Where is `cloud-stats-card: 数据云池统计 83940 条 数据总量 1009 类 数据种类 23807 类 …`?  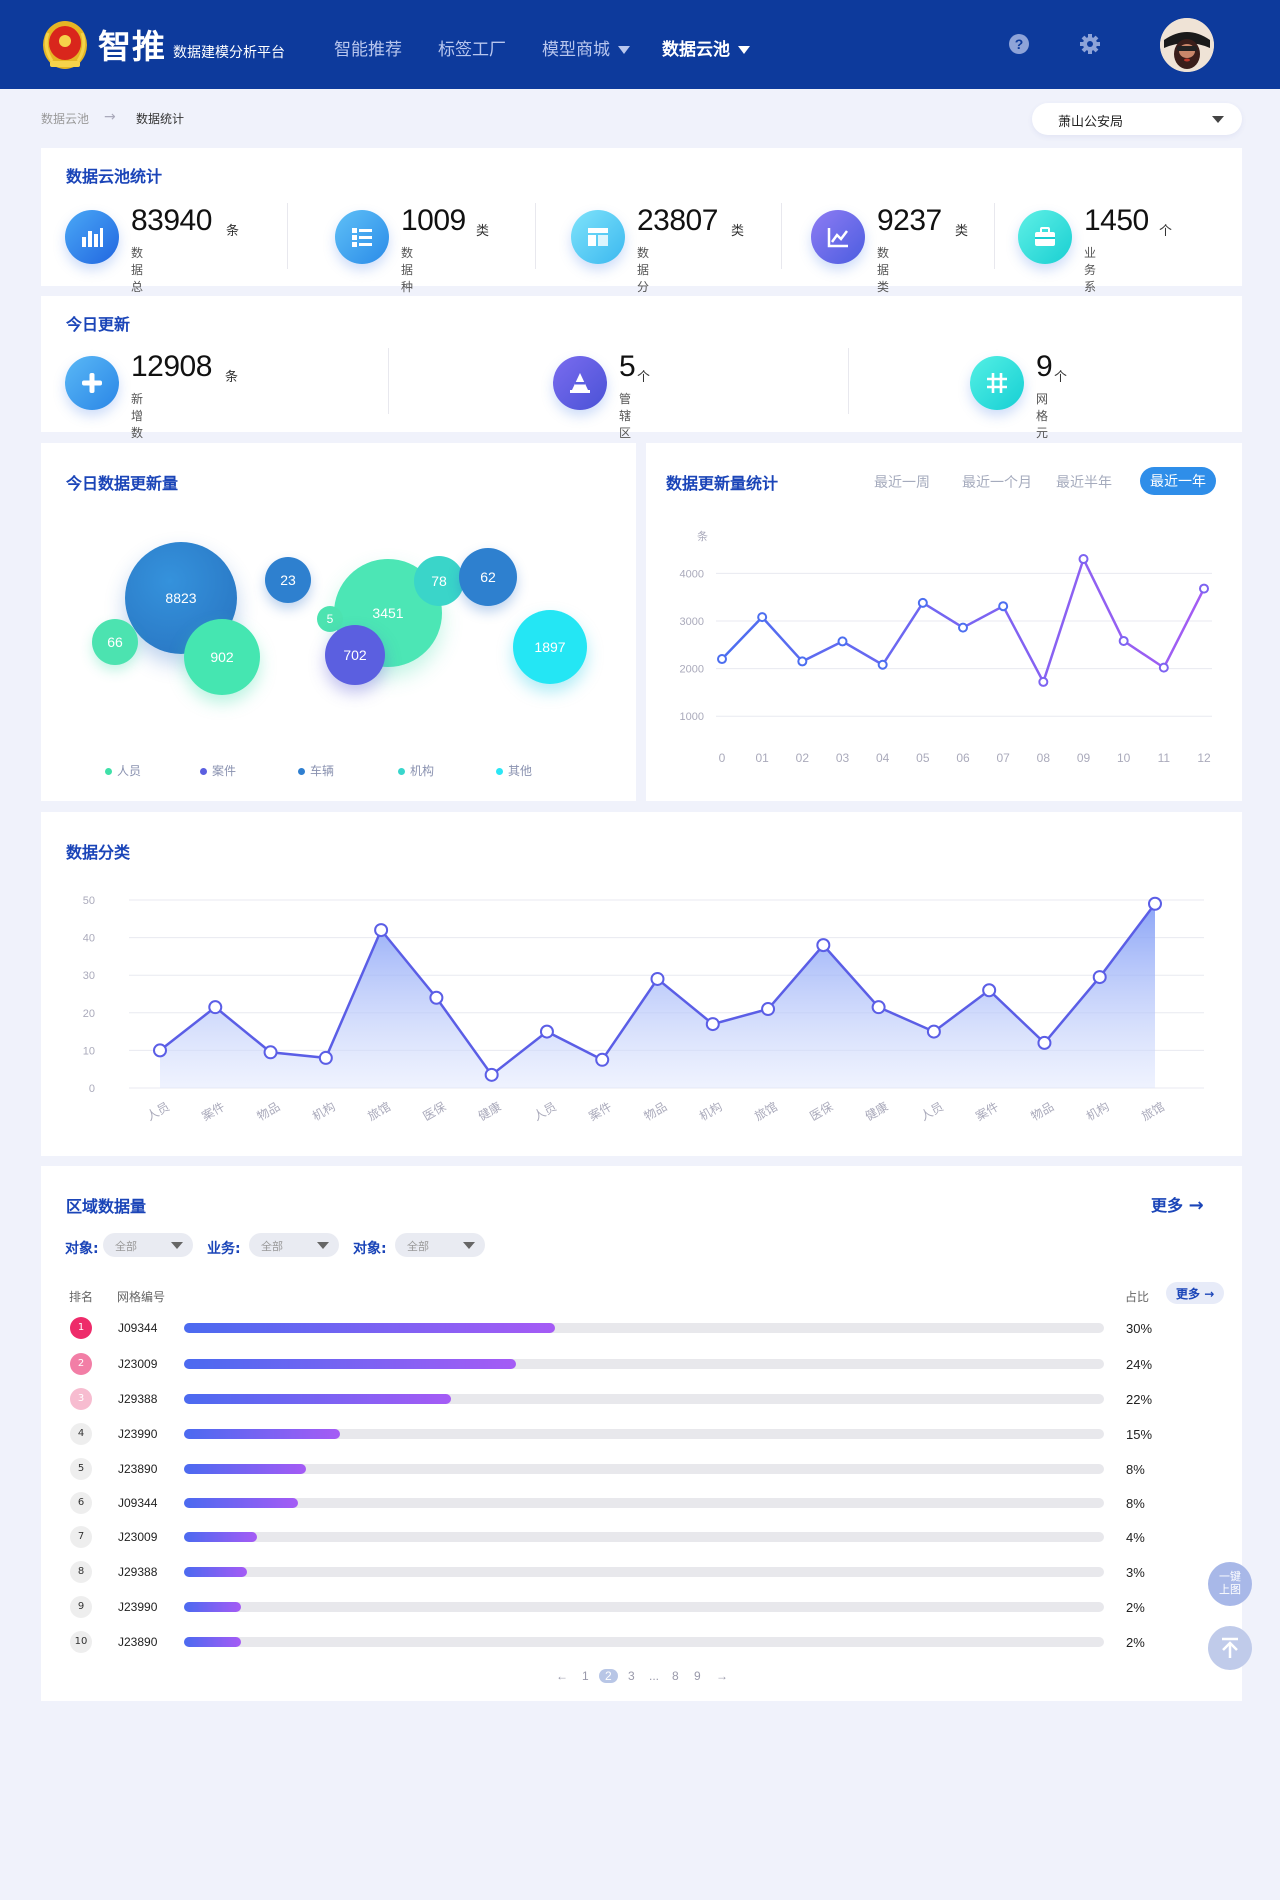 cloud-stats-card: 数据云池统计 83940 条 数据总量 1009 类 数据种类 23807 类 … is located at coordinates (641, 229).